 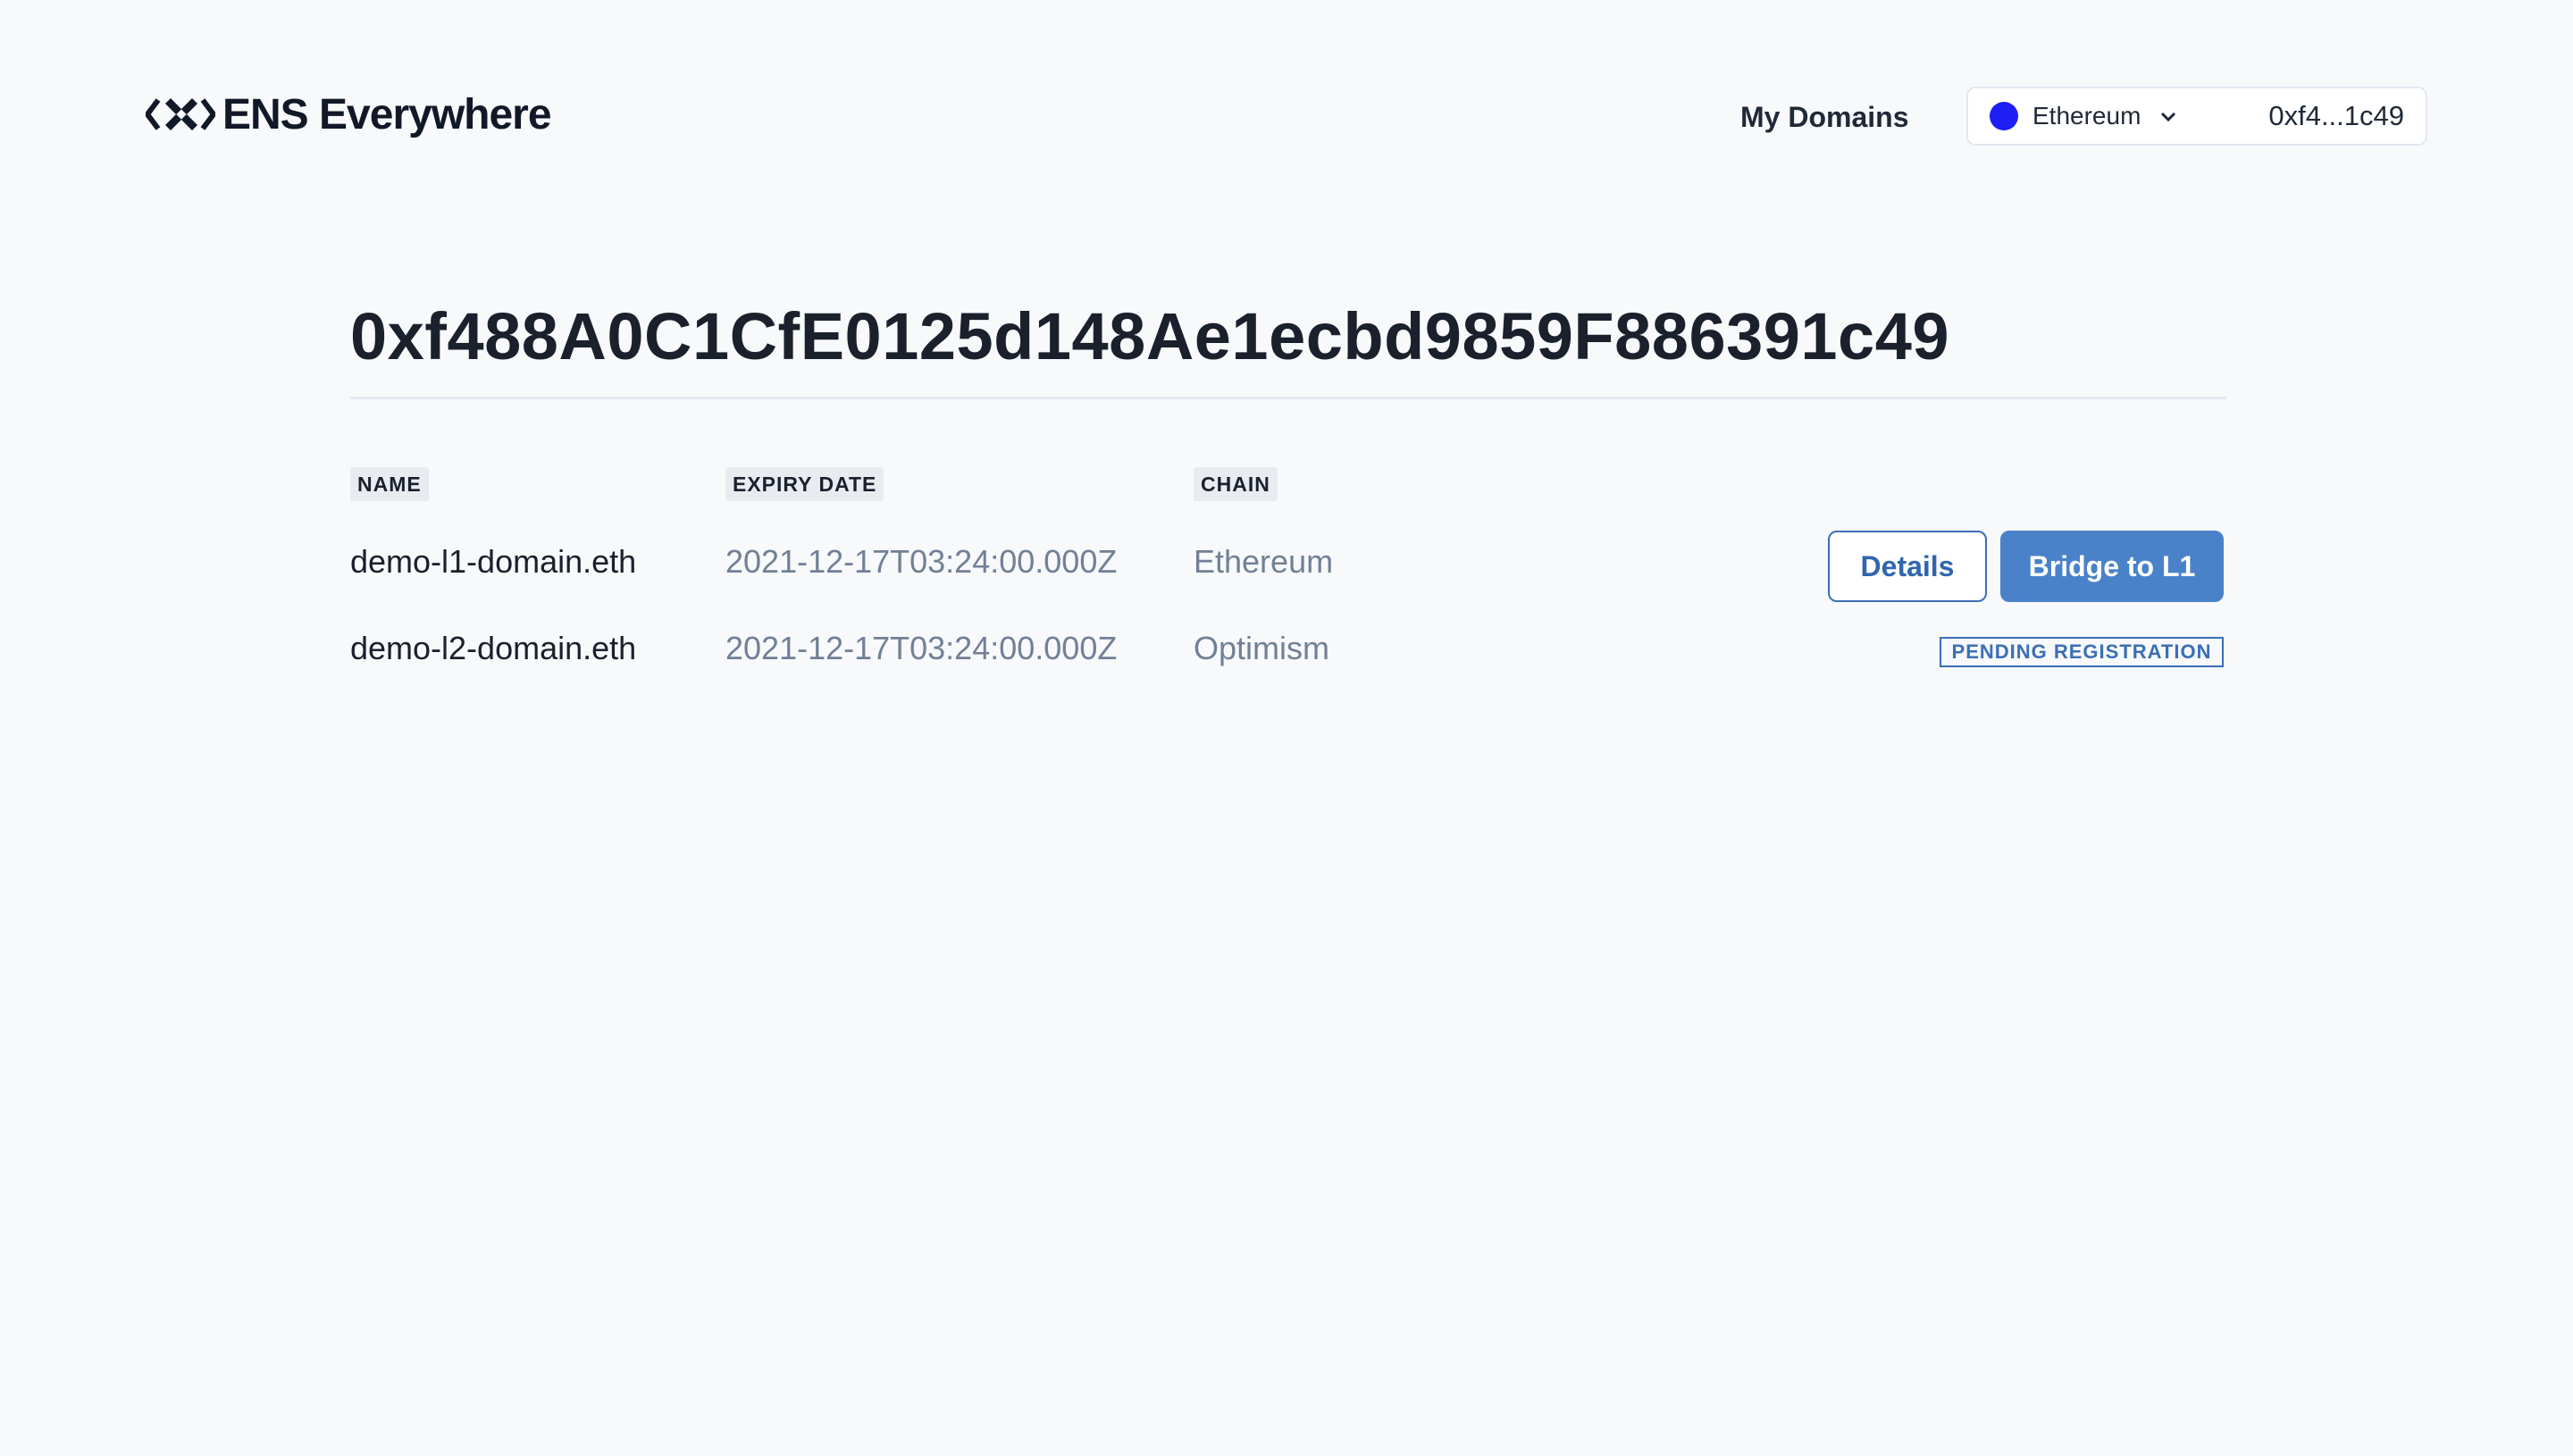 I want to click on title-divider, so click(x=1288, y=398).